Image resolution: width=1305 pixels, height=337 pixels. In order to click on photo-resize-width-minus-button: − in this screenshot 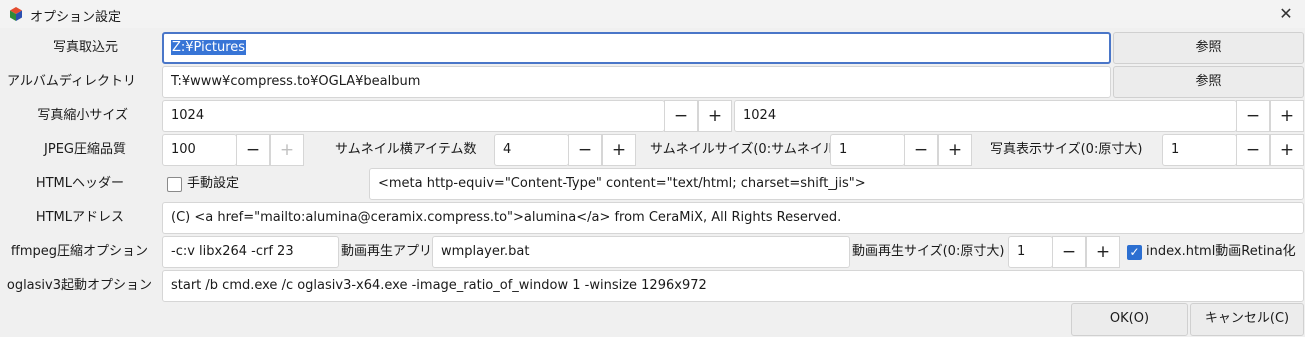, I will do `click(681, 116)`.